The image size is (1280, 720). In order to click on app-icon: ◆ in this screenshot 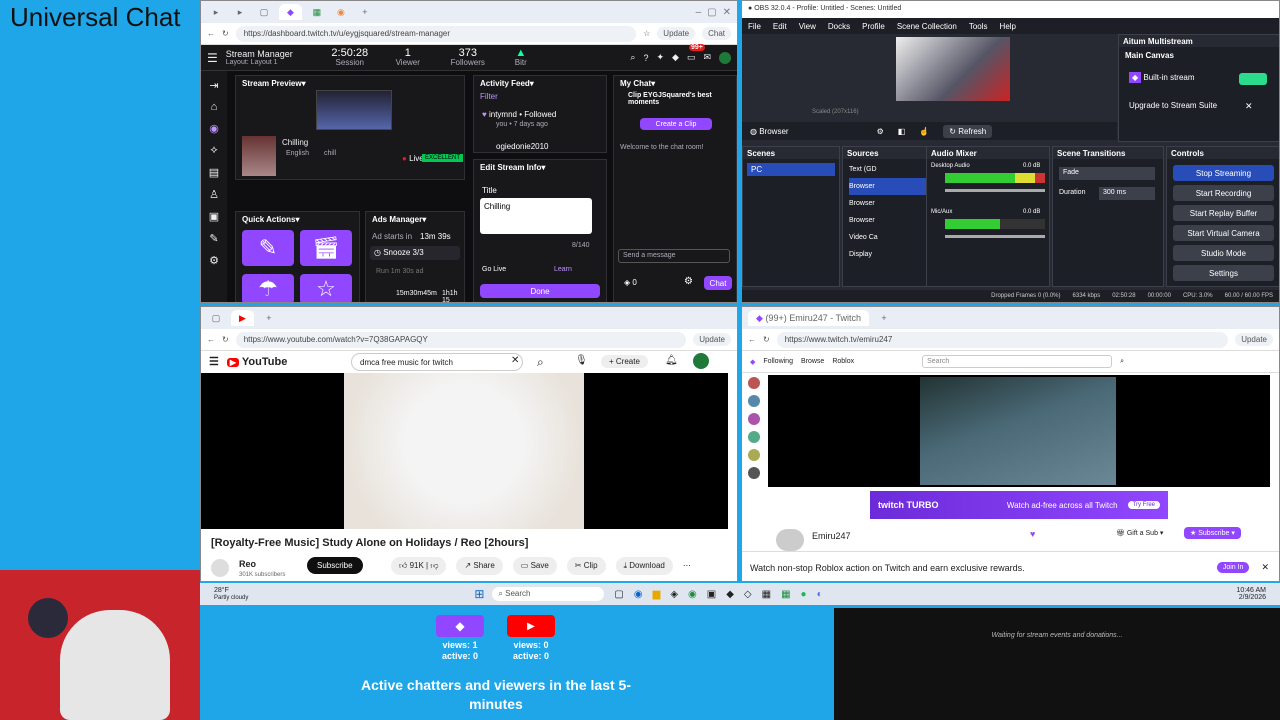, I will do `click(730, 594)`.